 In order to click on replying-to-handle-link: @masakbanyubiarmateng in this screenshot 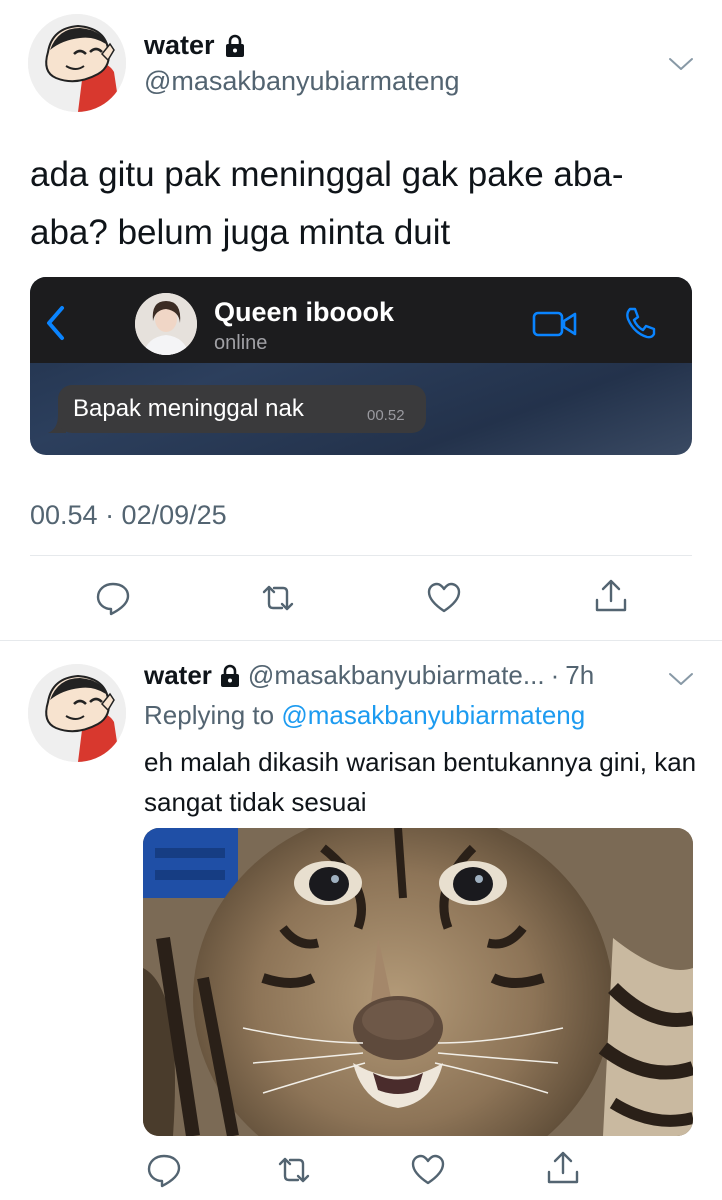, I will do `click(433, 715)`.